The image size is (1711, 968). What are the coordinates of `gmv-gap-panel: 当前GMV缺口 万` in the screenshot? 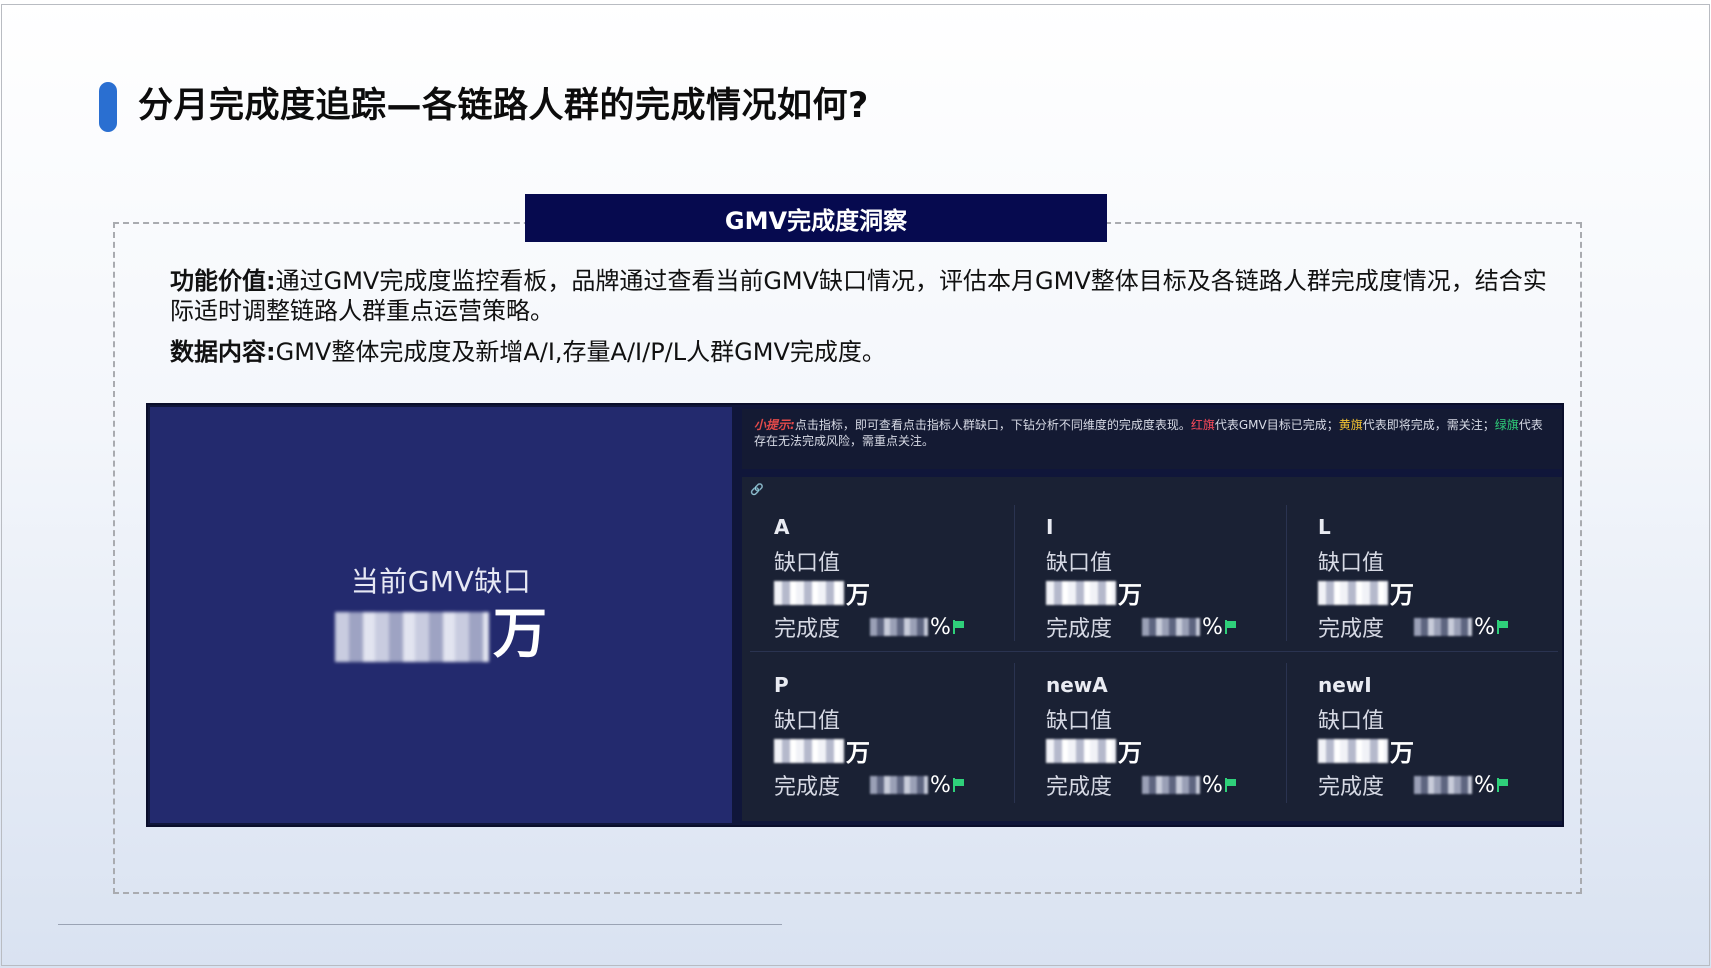 It's located at (441, 615).